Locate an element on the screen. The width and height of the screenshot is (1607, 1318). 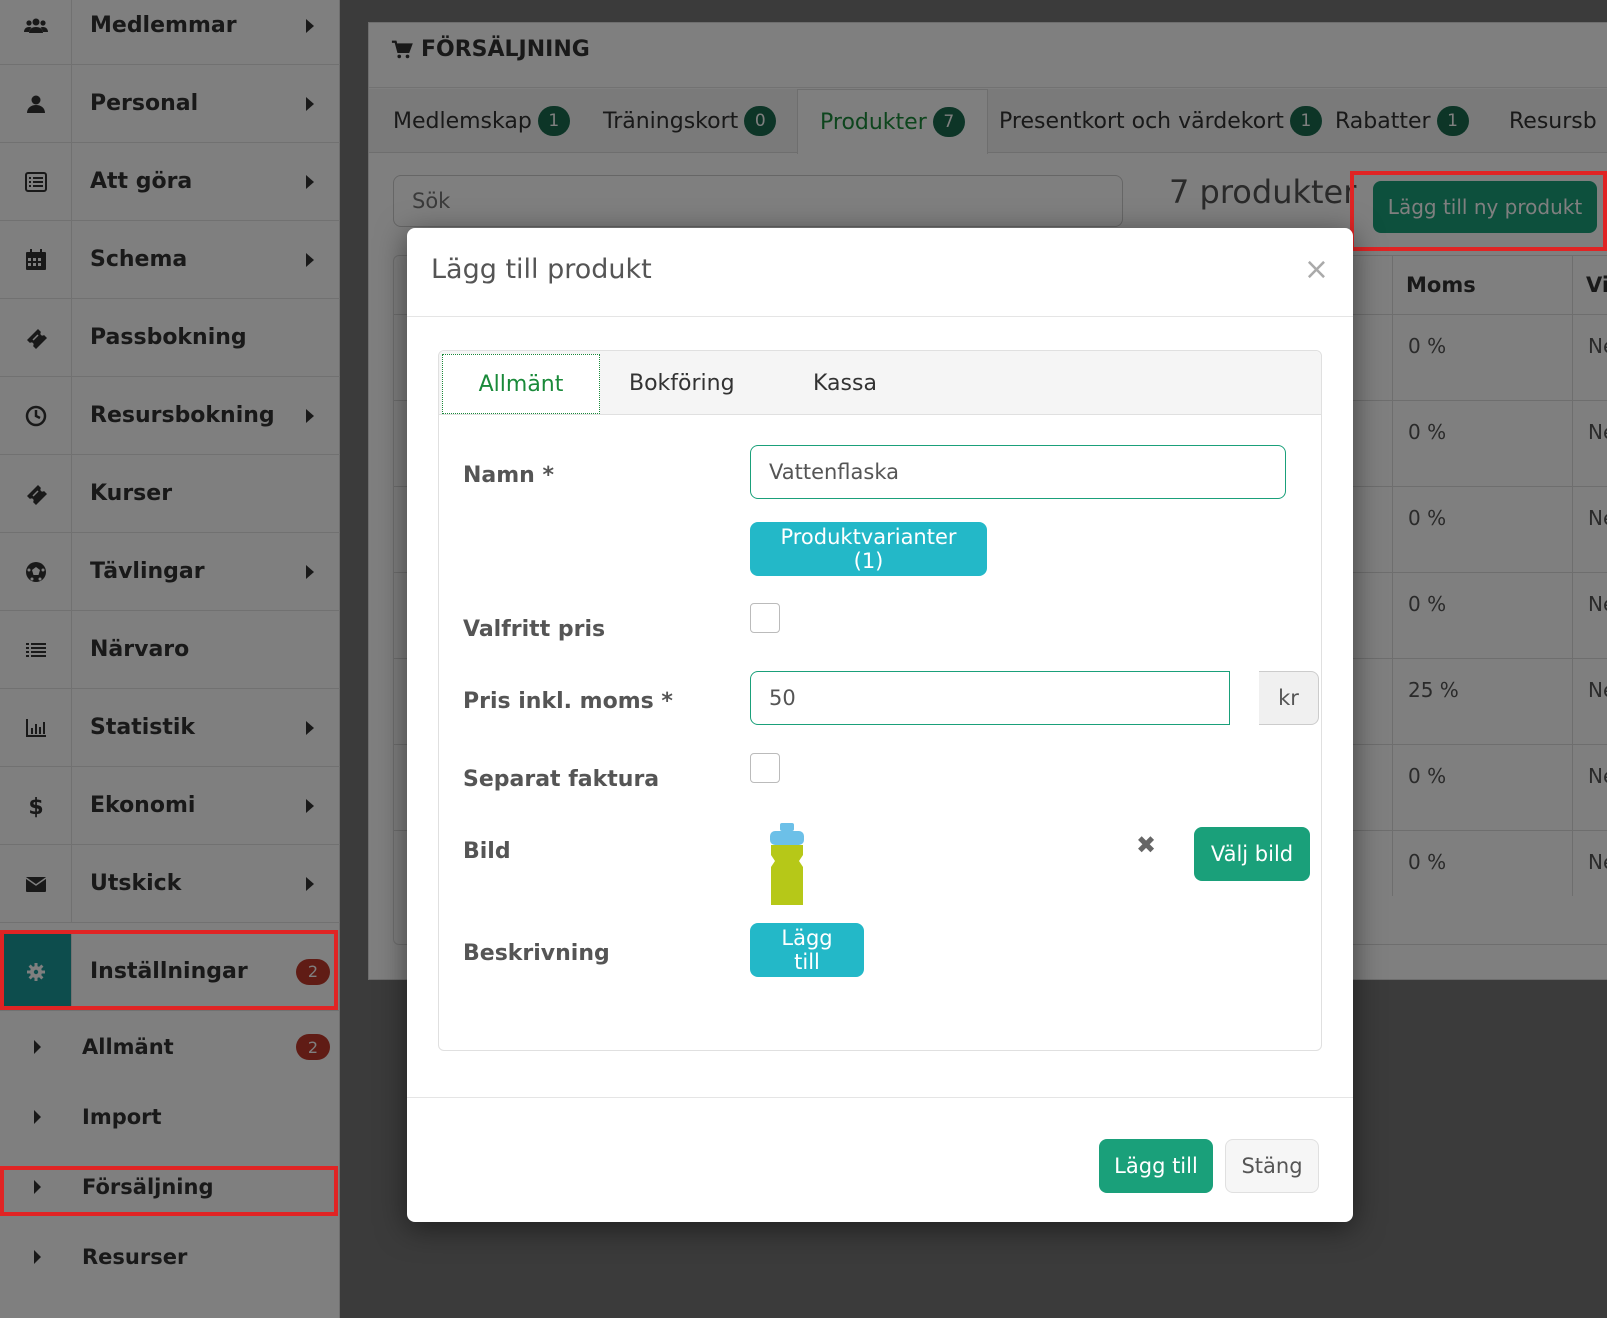
product-variants-button: Produktvarianter (1) is located at coordinates (868, 549).